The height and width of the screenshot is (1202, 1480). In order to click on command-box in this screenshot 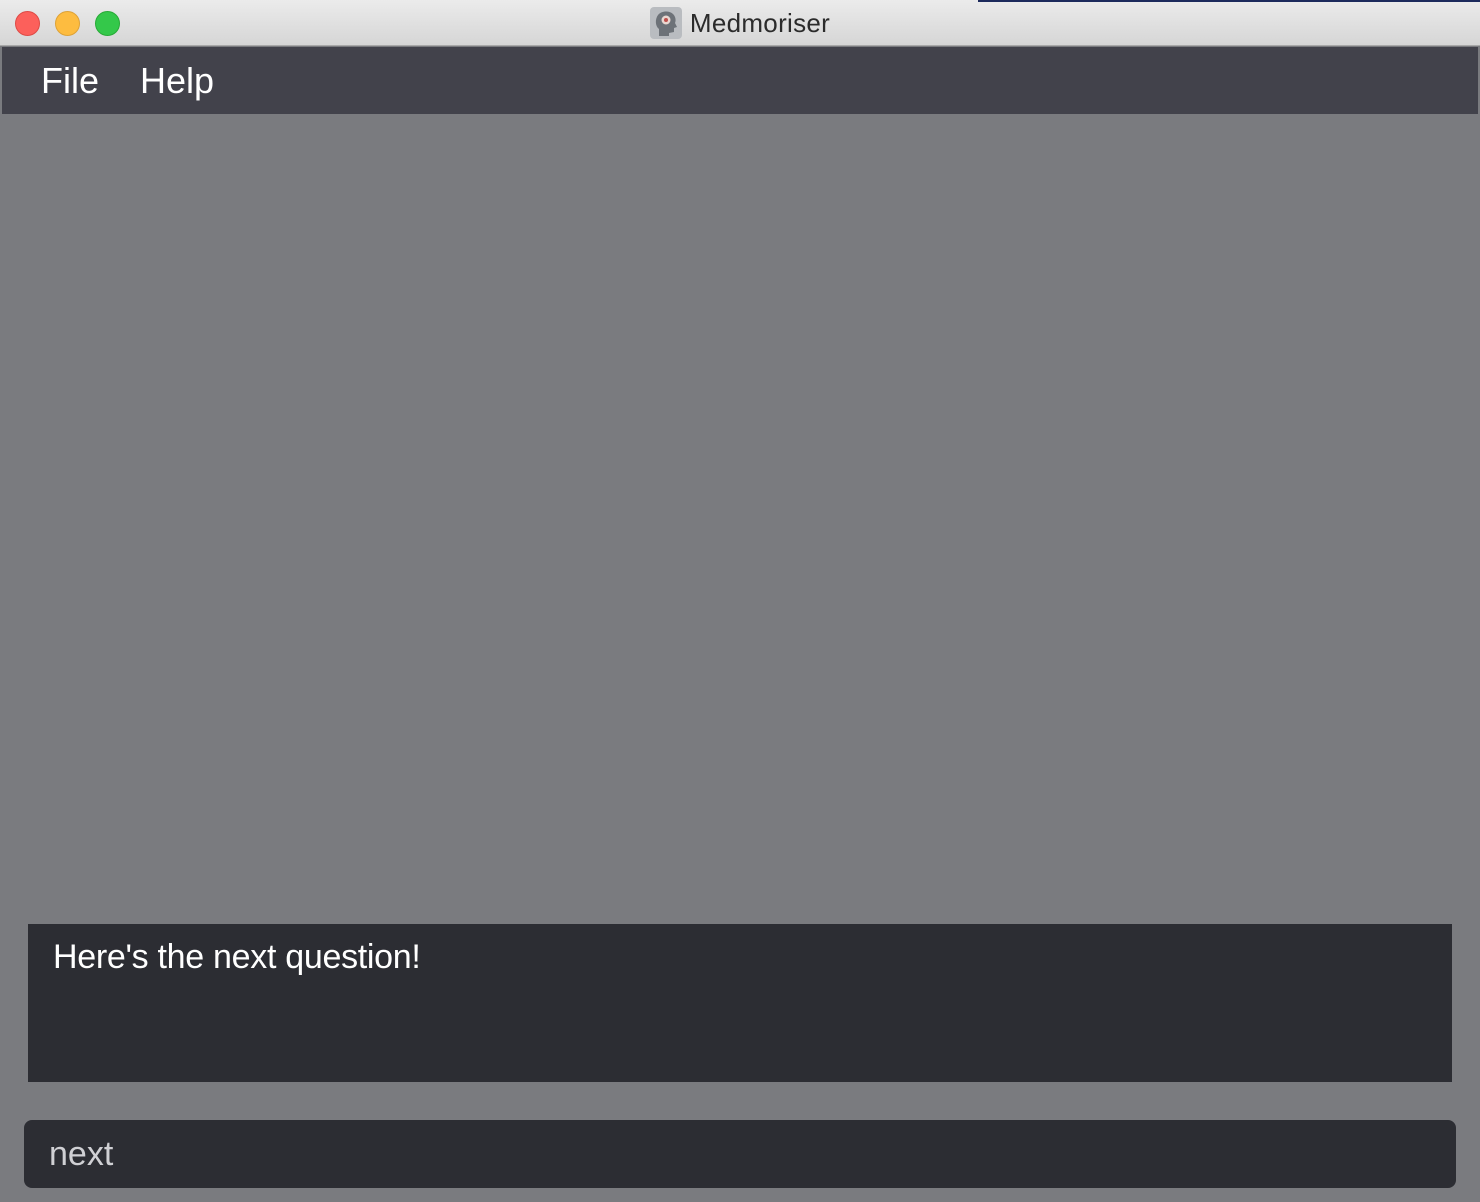, I will do `click(740, 1154)`.